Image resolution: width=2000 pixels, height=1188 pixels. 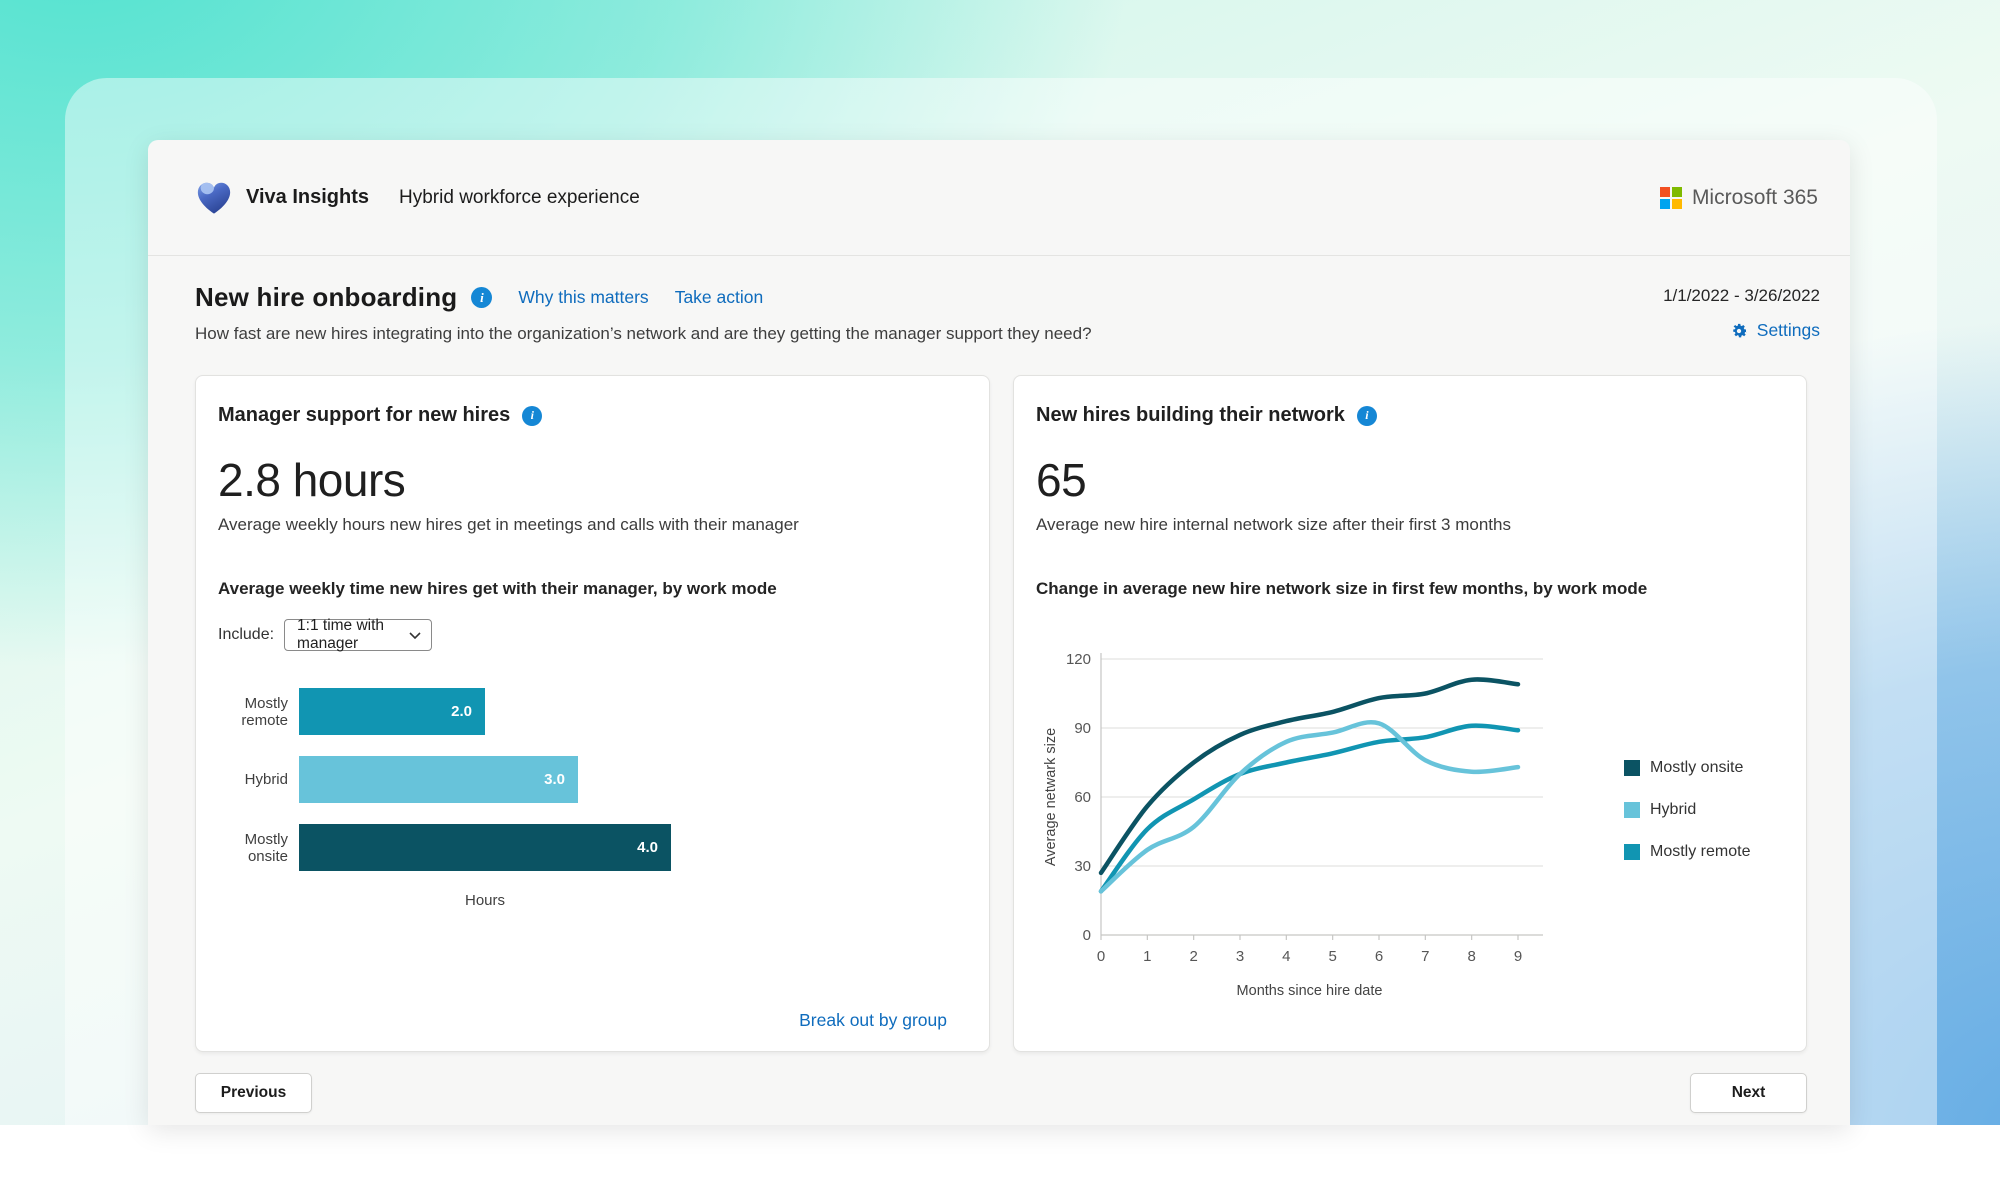 What do you see at coordinates (1676, 203) in the screenshot?
I see `ms-square-yellow` at bounding box center [1676, 203].